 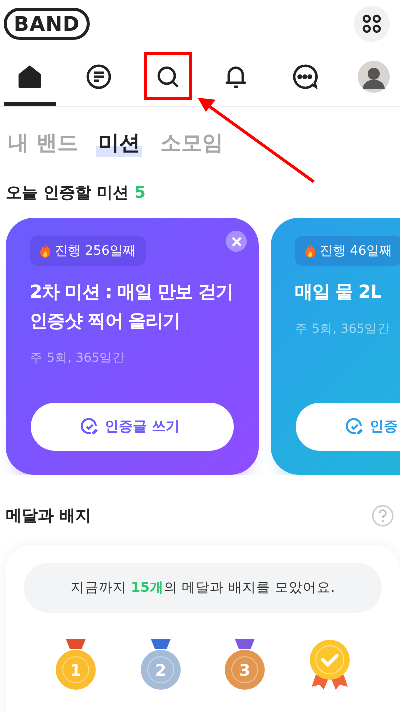 I want to click on chat-icon, so click(x=305, y=77).